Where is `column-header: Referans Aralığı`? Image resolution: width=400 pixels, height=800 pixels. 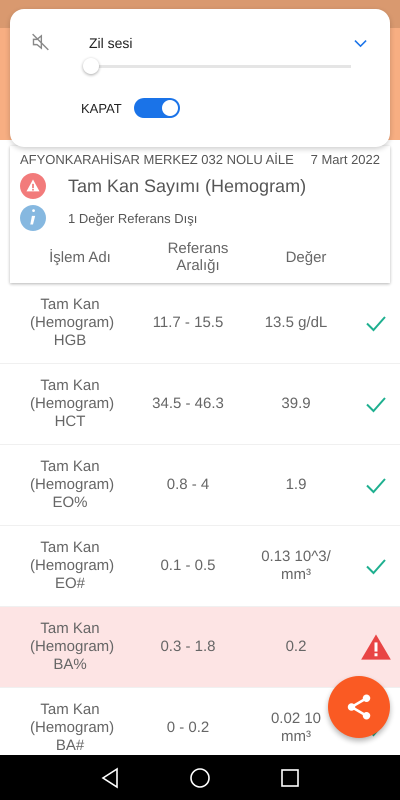 column-header: Referans Aralığı is located at coordinates (198, 257).